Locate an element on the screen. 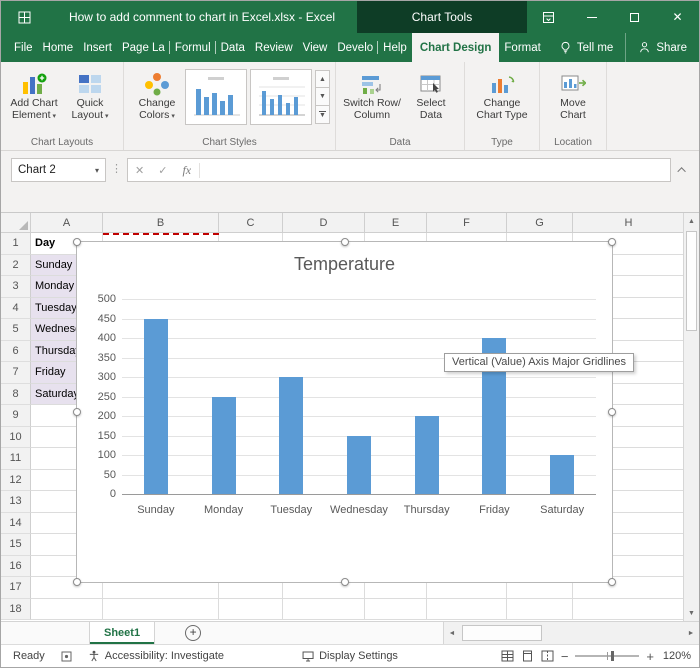  tab-help: Help is located at coordinates (395, 47).